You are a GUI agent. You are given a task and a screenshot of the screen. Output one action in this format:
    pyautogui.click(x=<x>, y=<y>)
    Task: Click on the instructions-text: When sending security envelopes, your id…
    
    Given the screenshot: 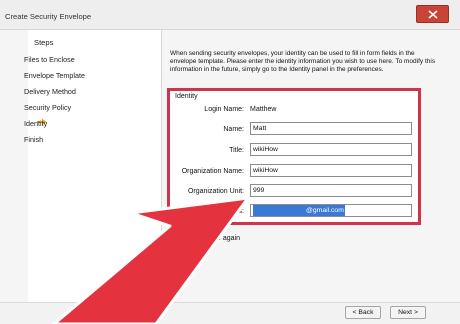 What is the action you would take?
    pyautogui.click(x=303, y=62)
    